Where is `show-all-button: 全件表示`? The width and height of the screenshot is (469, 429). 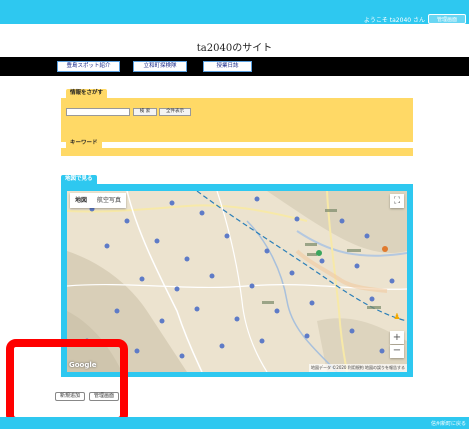
show-all-button: 全件表示 is located at coordinates (175, 112).